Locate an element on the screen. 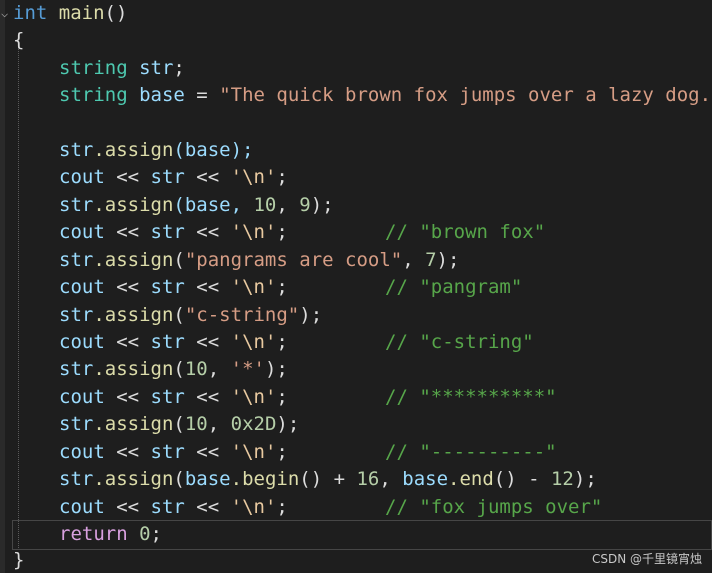 This screenshot has height=573, width=712. code-line-21: } is located at coordinates (18, 560).